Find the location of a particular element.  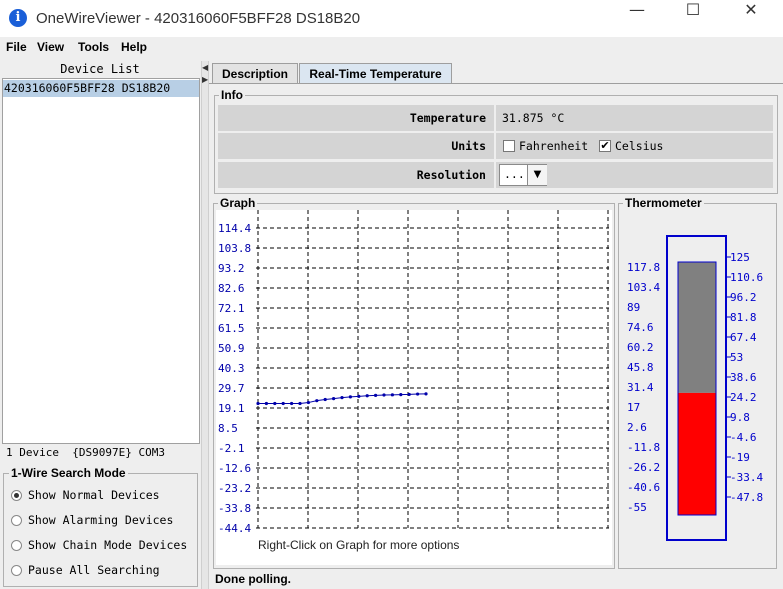

thermometer-right-label: 125 is located at coordinates (740, 257).